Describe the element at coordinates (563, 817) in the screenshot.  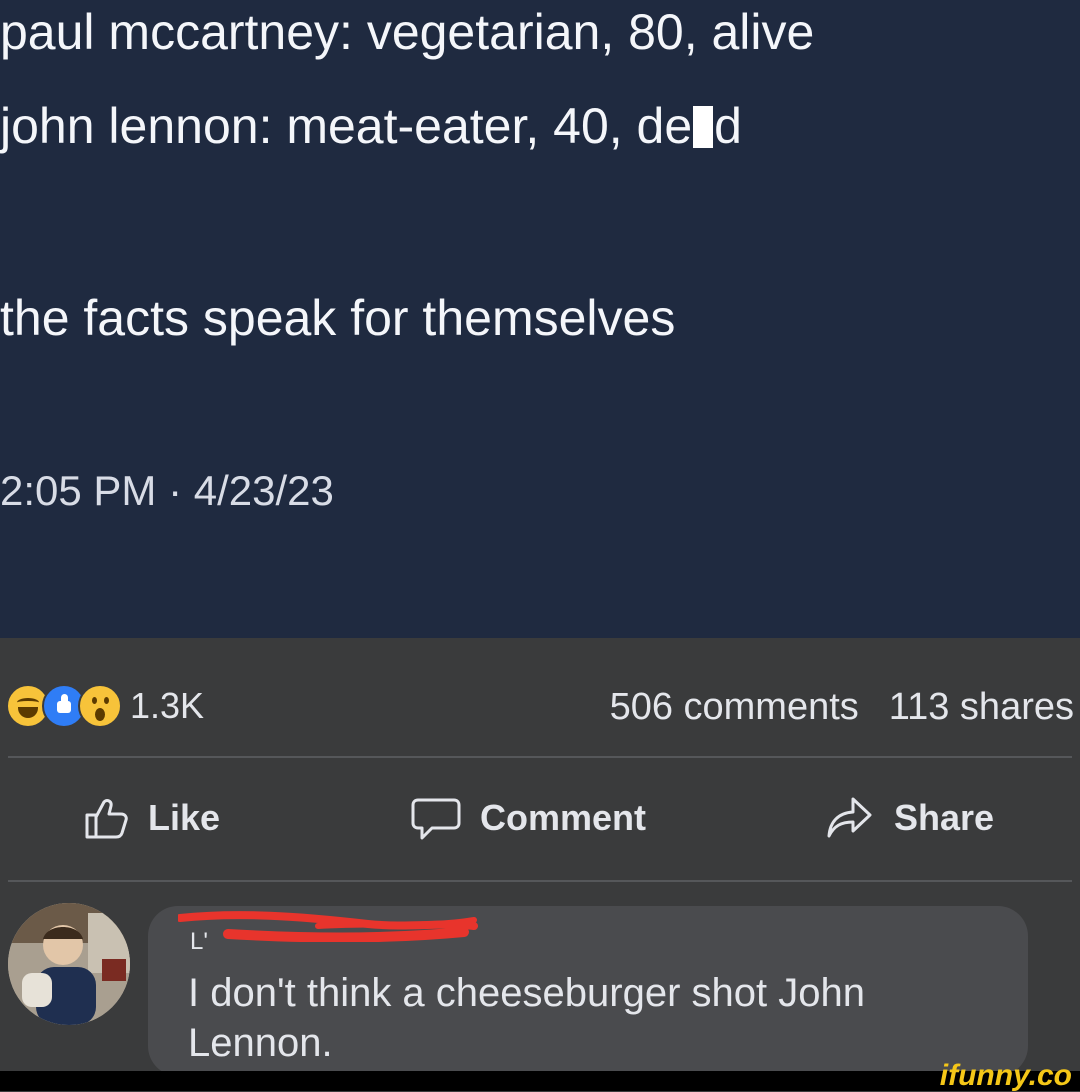
I see `comment-label: Comment` at that location.